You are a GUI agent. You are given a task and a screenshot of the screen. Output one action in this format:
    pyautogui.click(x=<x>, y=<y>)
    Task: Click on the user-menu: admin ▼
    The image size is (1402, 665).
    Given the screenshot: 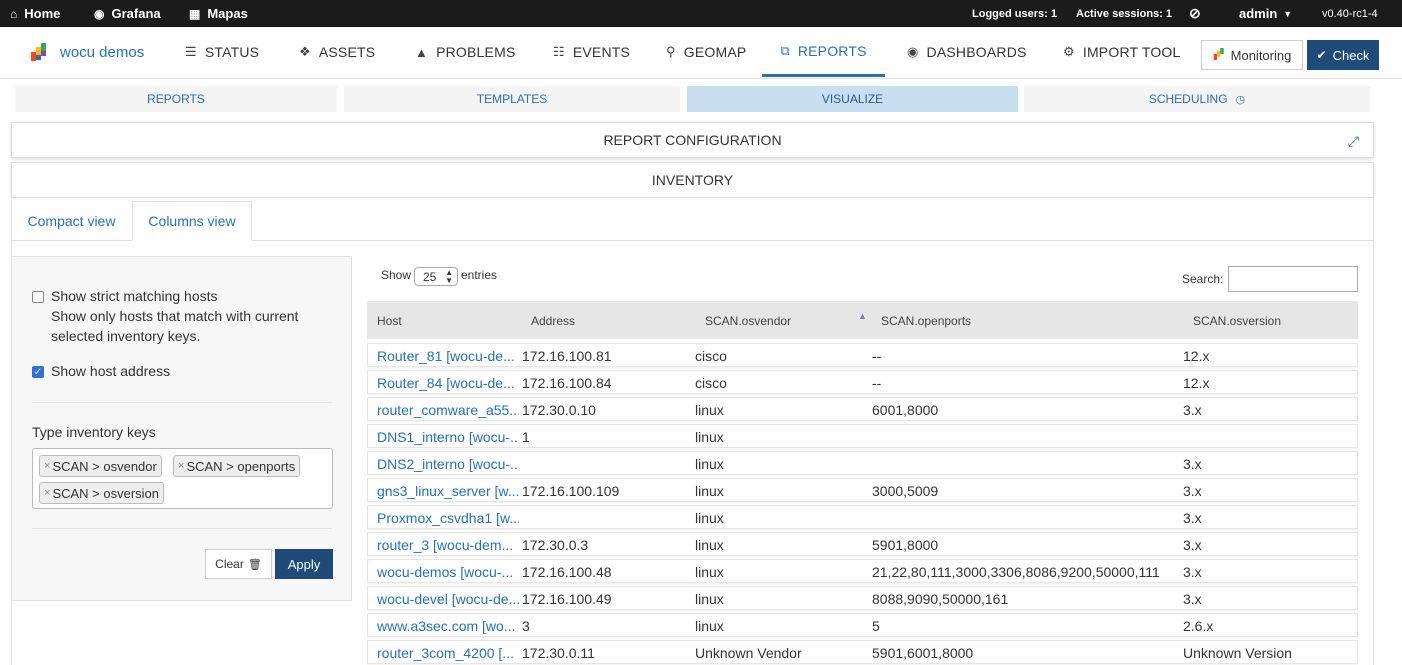 What is the action you would take?
    pyautogui.click(x=1265, y=13)
    